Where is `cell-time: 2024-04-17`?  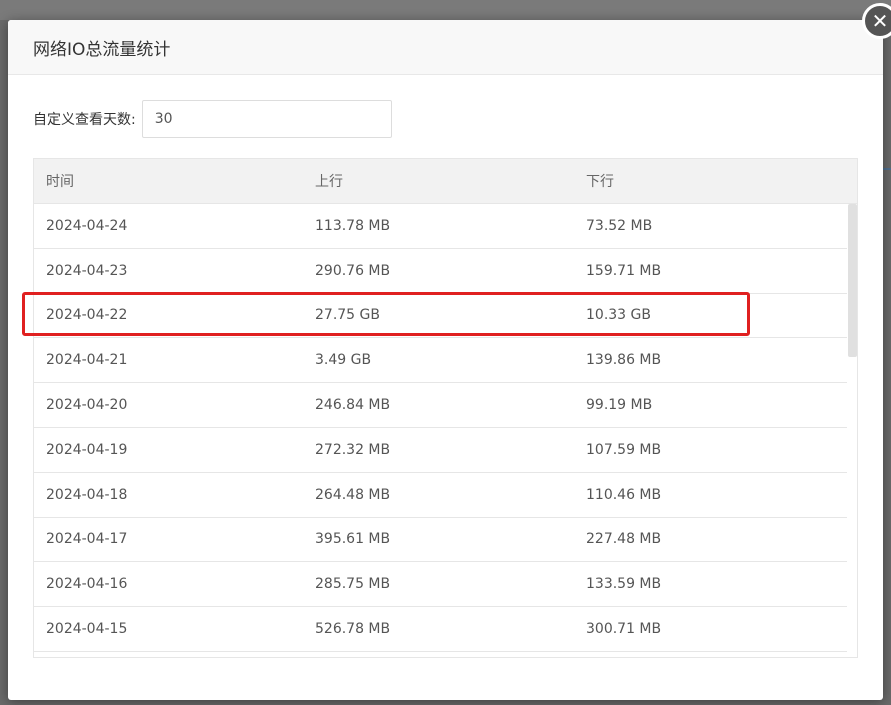 cell-time: 2024-04-17 is located at coordinates (87, 539).